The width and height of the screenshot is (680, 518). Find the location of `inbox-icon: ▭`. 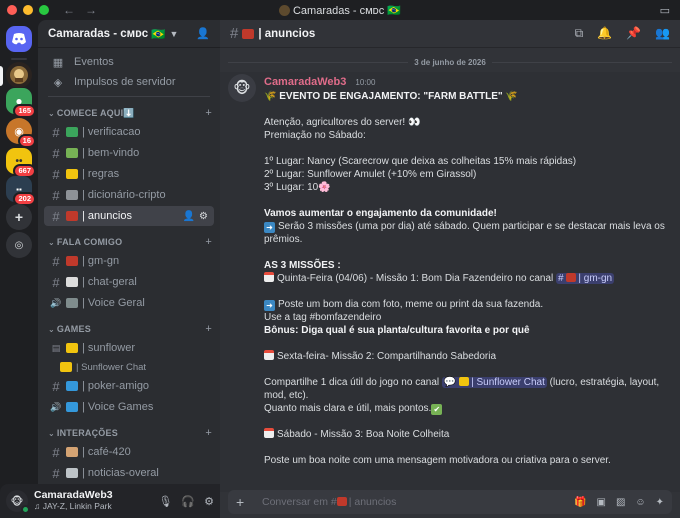

inbox-icon: ▭ is located at coordinates (665, 10).